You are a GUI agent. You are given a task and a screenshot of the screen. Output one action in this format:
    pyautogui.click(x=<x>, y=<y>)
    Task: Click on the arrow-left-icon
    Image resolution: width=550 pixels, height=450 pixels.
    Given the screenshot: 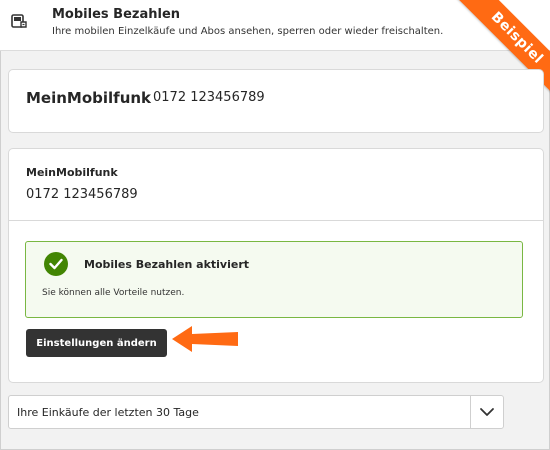 What is the action you would take?
    pyautogui.click(x=205, y=339)
    